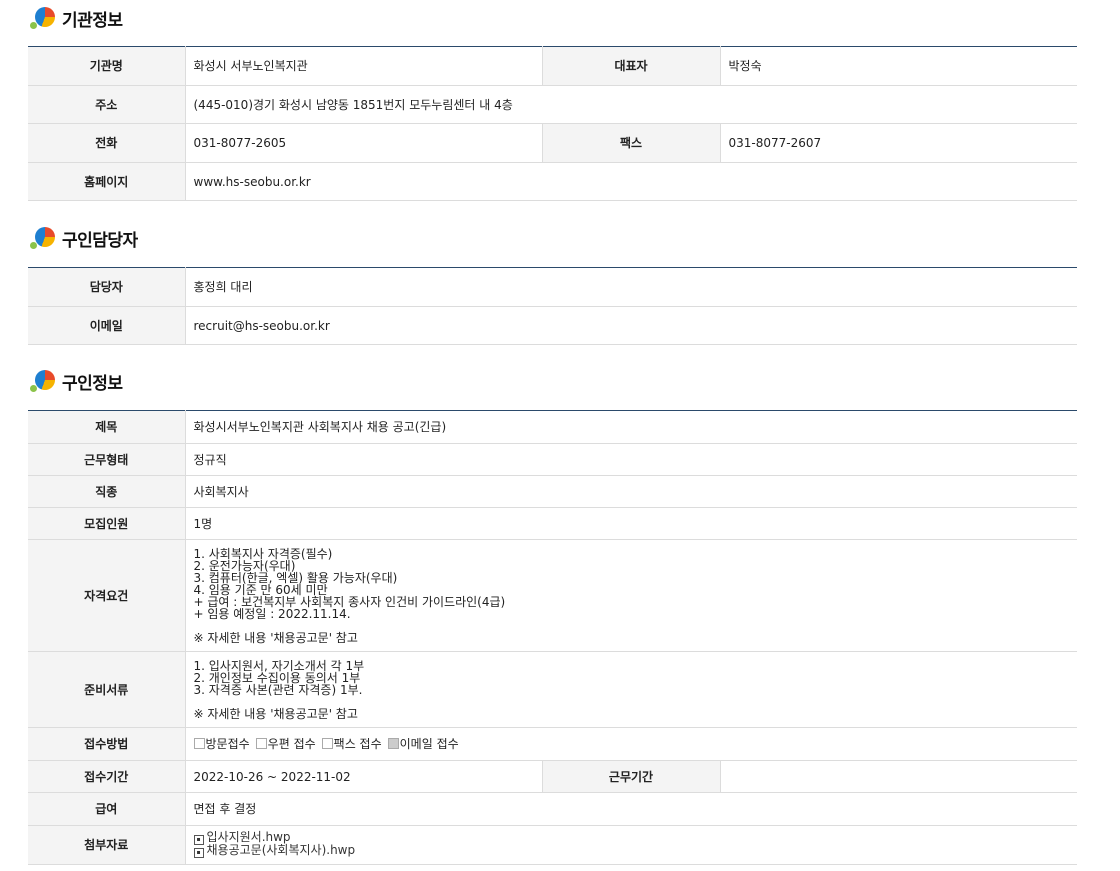 The image size is (1120, 871). I want to click on attachment-link: ▪ 채용공고문(사회복지사).hwp, so click(631, 850).